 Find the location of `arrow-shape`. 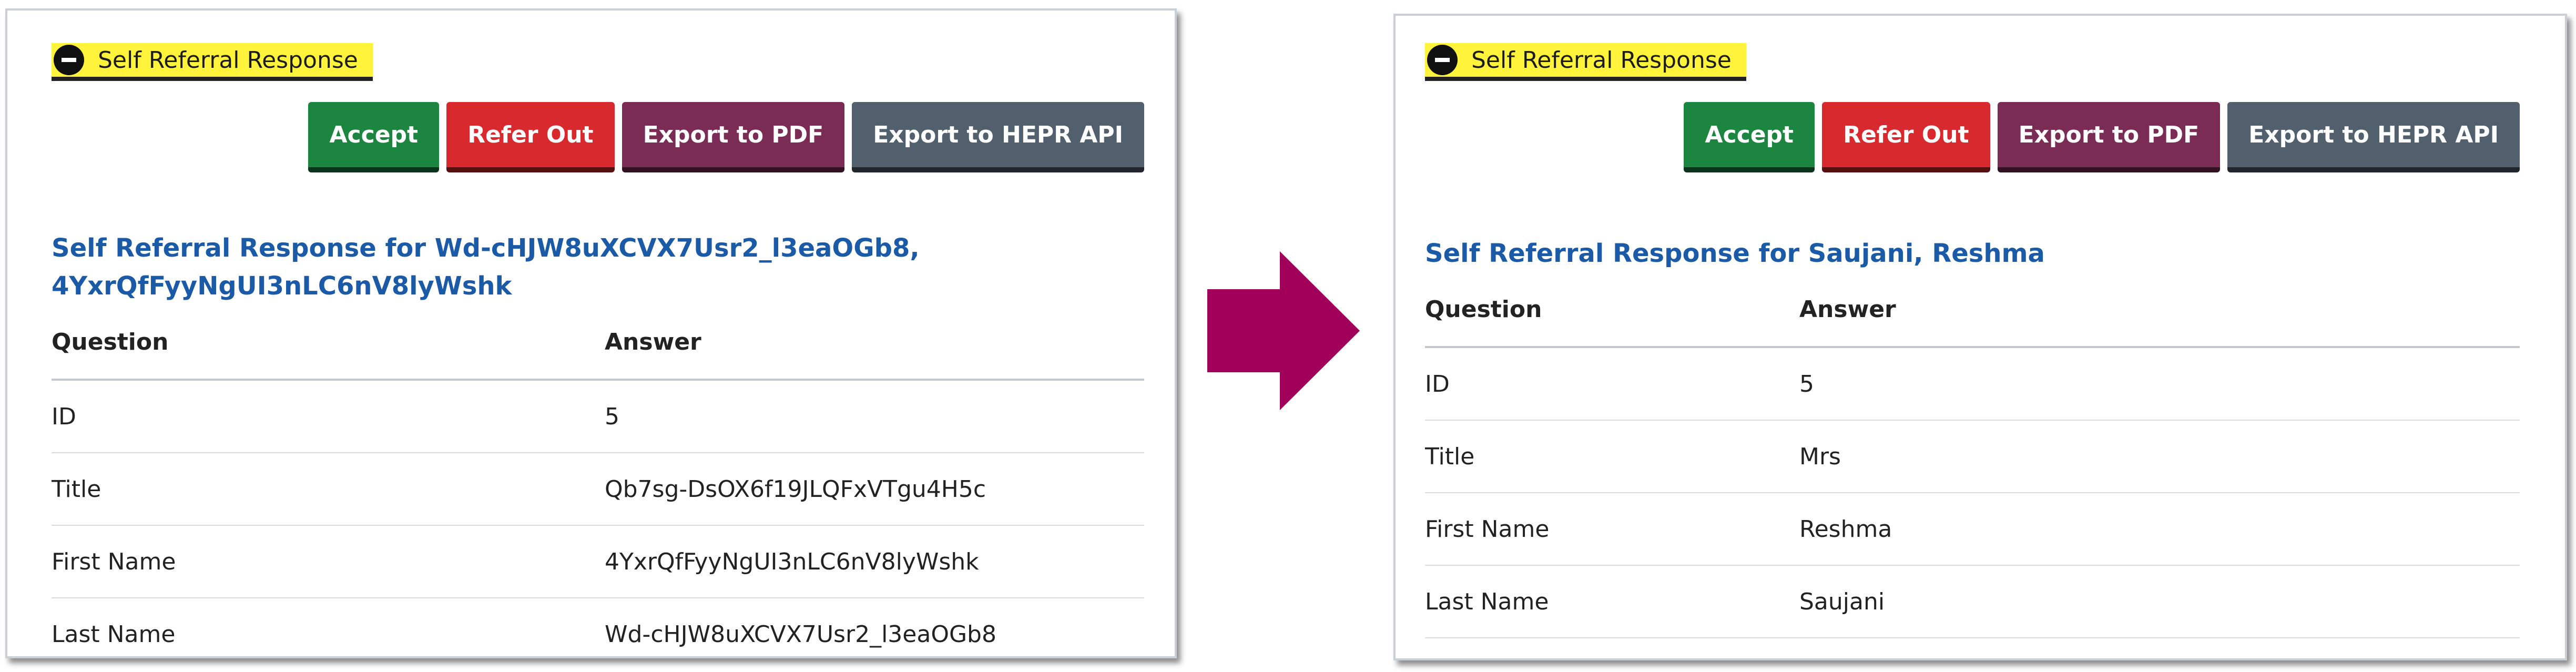

arrow-shape is located at coordinates (1283, 330).